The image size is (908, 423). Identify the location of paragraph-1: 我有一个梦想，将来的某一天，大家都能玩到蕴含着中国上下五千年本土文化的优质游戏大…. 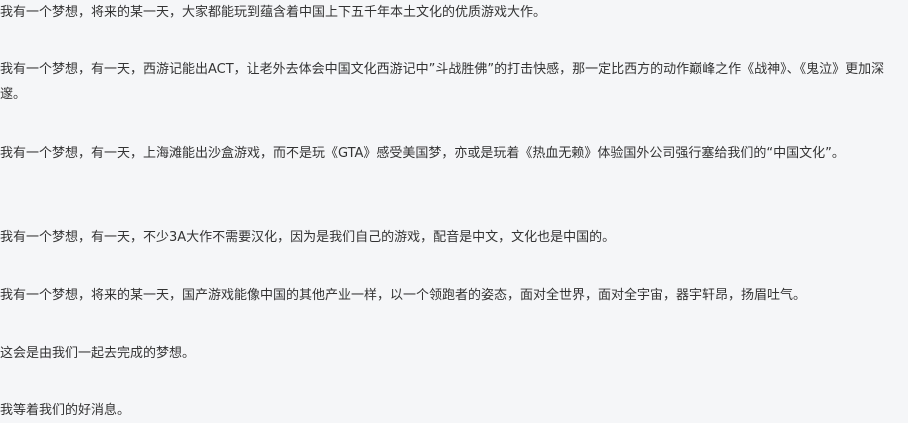
(273, 12).